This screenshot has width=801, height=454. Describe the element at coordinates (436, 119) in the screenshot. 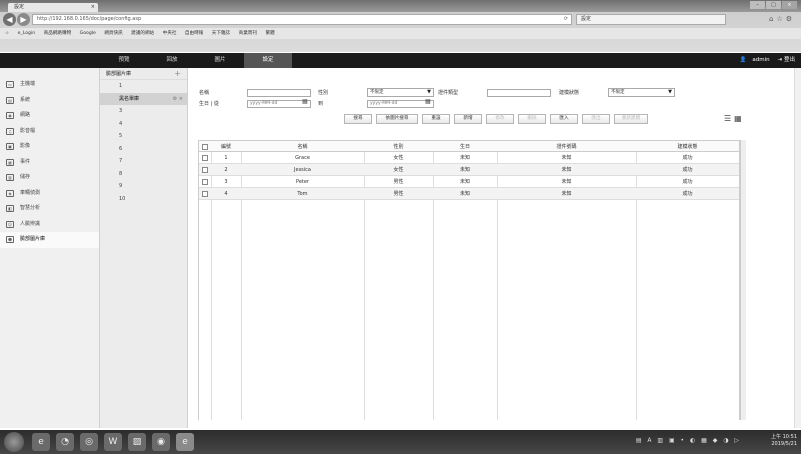

I see `reset-button: 重設` at that location.